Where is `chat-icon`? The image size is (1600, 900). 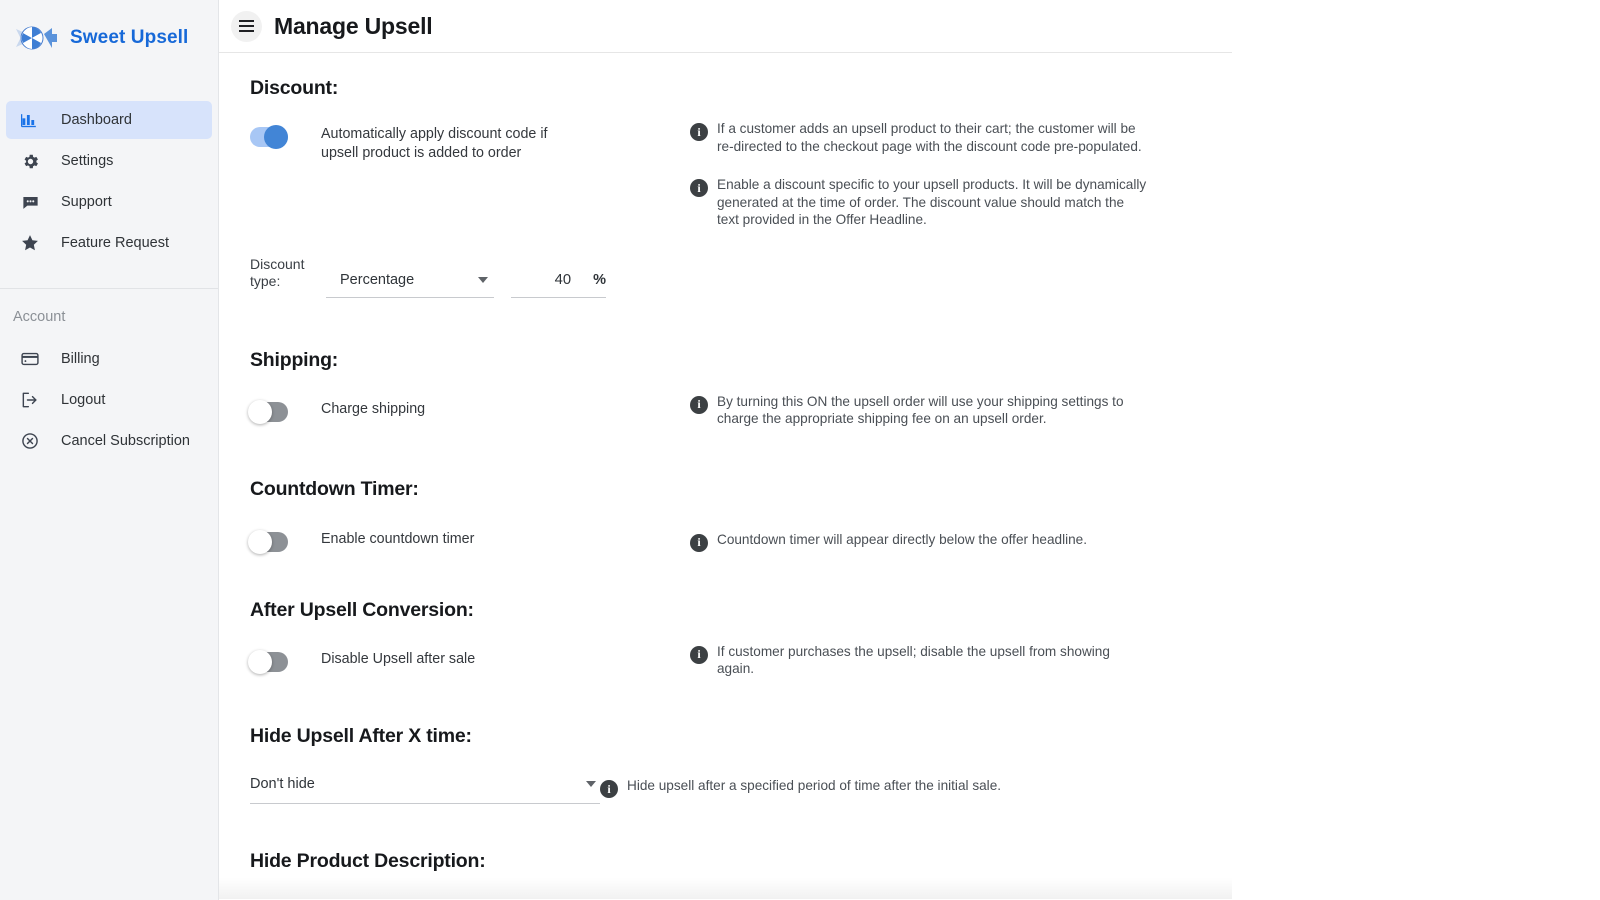
chat-icon is located at coordinates (30, 202).